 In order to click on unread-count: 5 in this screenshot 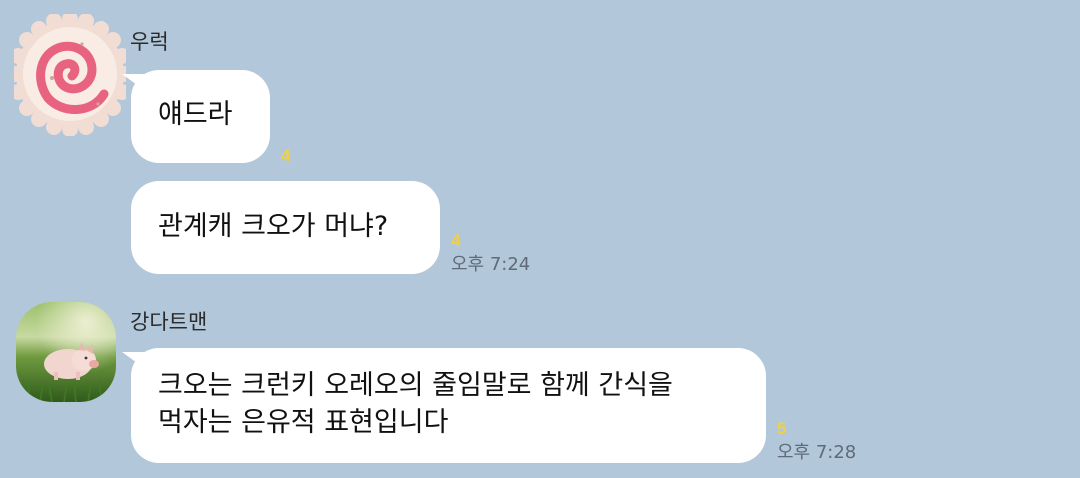, I will do `click(782, 428)`.